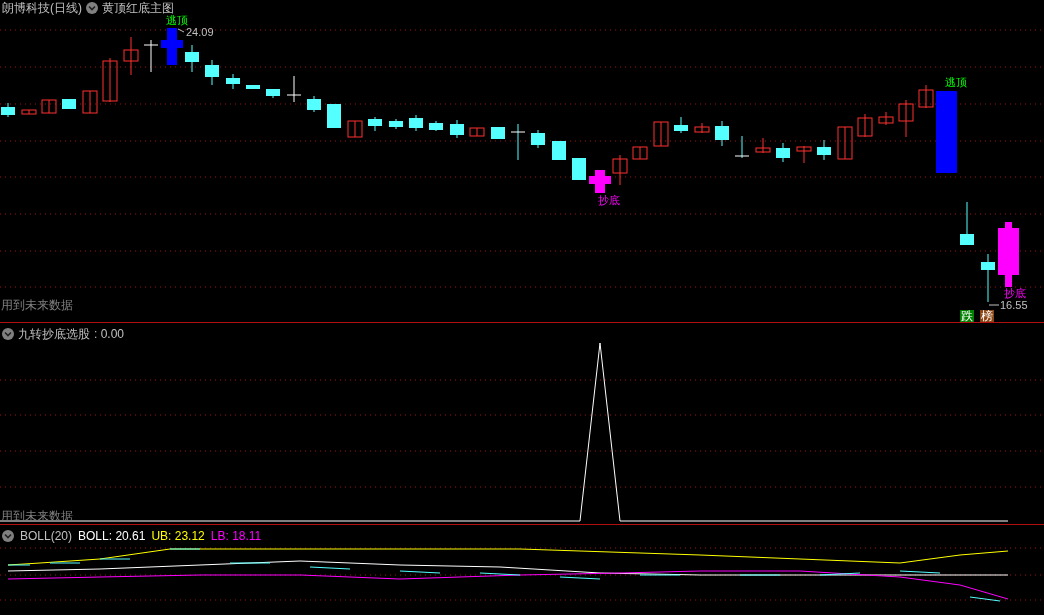 The height and width of the screenshot is (615, 1044). What do you see at coordinates (967, 316) in the screenshot?
I see `tag-badge: 跌` at bounding box center [967, 316].